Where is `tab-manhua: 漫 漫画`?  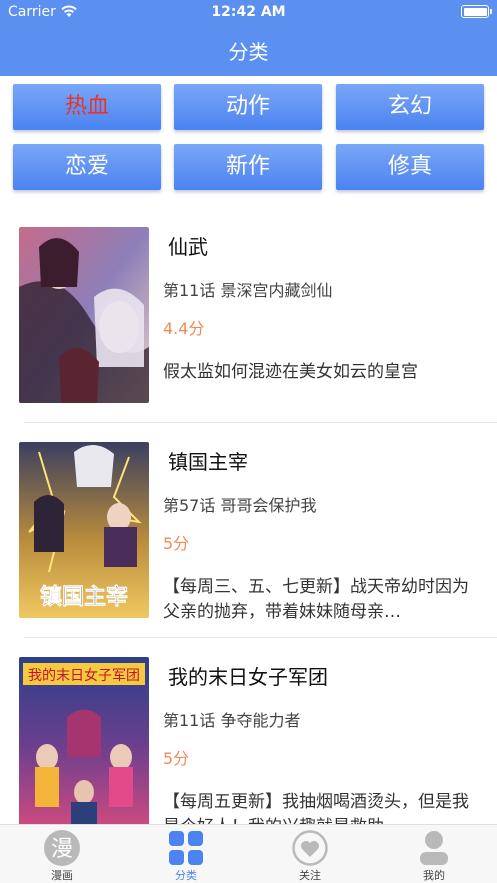 tab-manhua: 漫 漫画 is located at coordinates (62, 854).